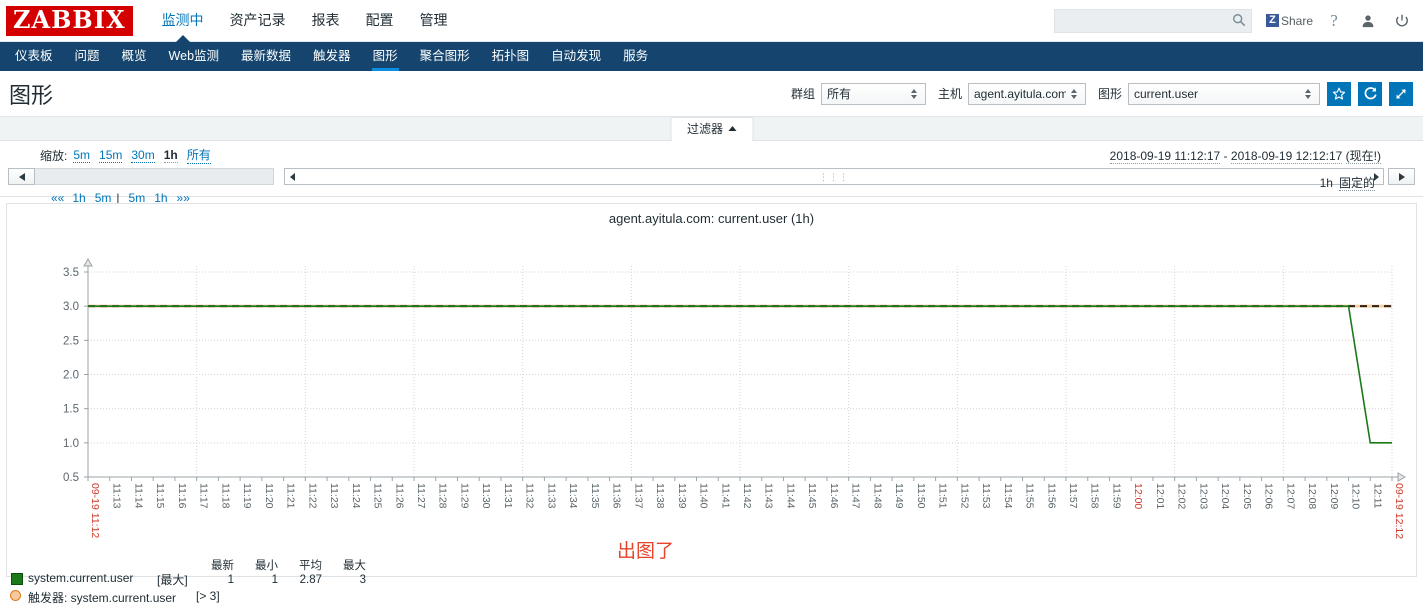  Describe the element at coordinates (17, 579) in the screenshot. I see `legend-series-color-swatch` at that location.